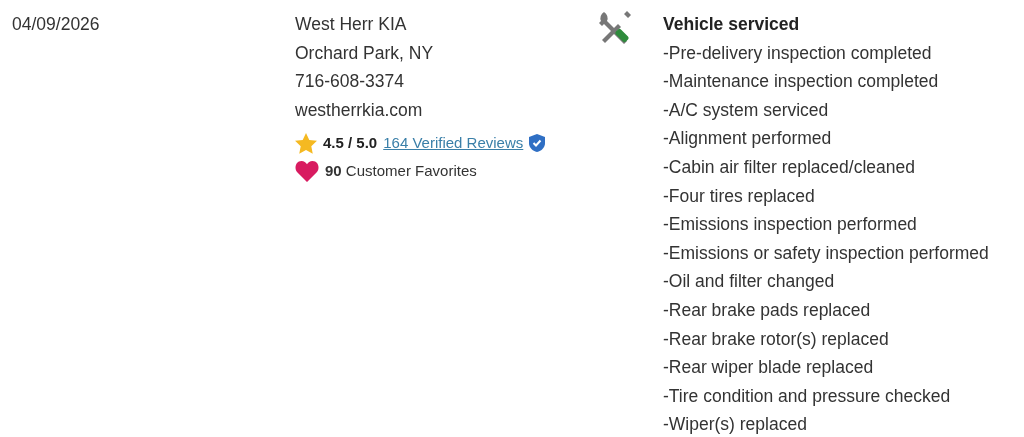 This screenshot has height=437, width=1024. What do you see at coordinates (350, 143) in the screenshot?
I see `rating-text: 4.5 / 5.0` at bounding box center [350, 143].